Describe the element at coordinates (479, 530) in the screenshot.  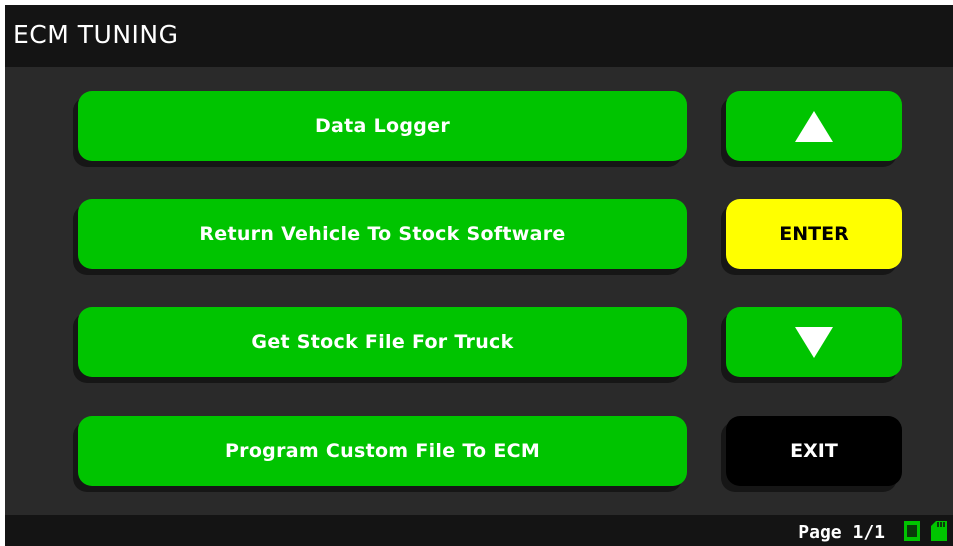
I see `status-bar: Page 1/1` at that location.